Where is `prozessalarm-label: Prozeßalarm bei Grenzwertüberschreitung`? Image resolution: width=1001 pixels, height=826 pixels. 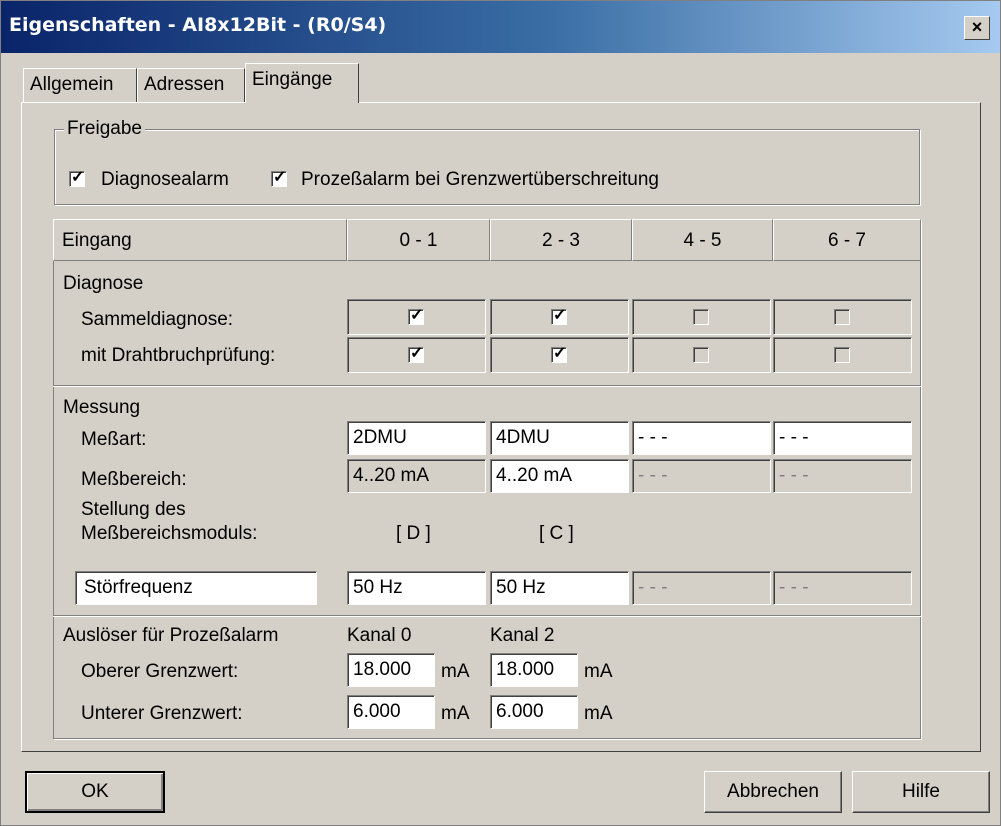 prozessalarm-label: Prozeßalarm bei Grenzwertüberschreitung is located at coordinates (480, 179).